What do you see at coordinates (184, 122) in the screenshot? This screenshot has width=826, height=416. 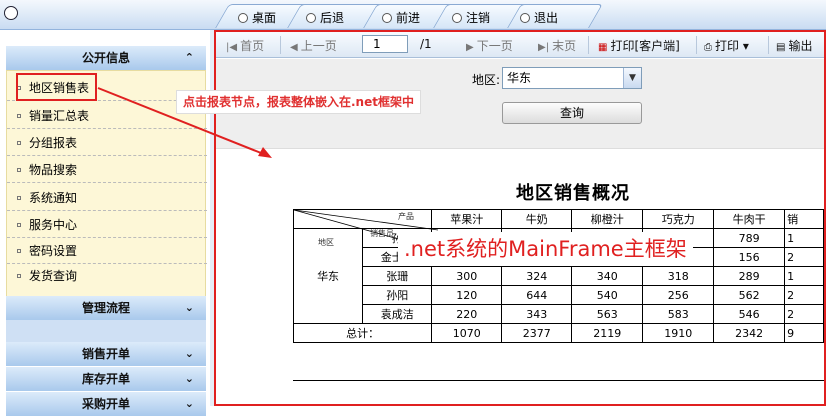 I see `annotation-arrow` at bounding box center [184, 122].